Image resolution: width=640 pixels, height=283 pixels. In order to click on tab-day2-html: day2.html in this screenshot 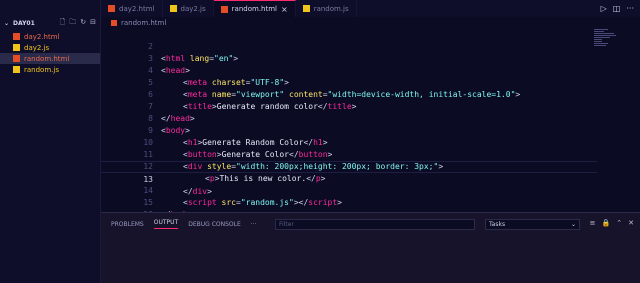, I will do `click(132, 8)`.